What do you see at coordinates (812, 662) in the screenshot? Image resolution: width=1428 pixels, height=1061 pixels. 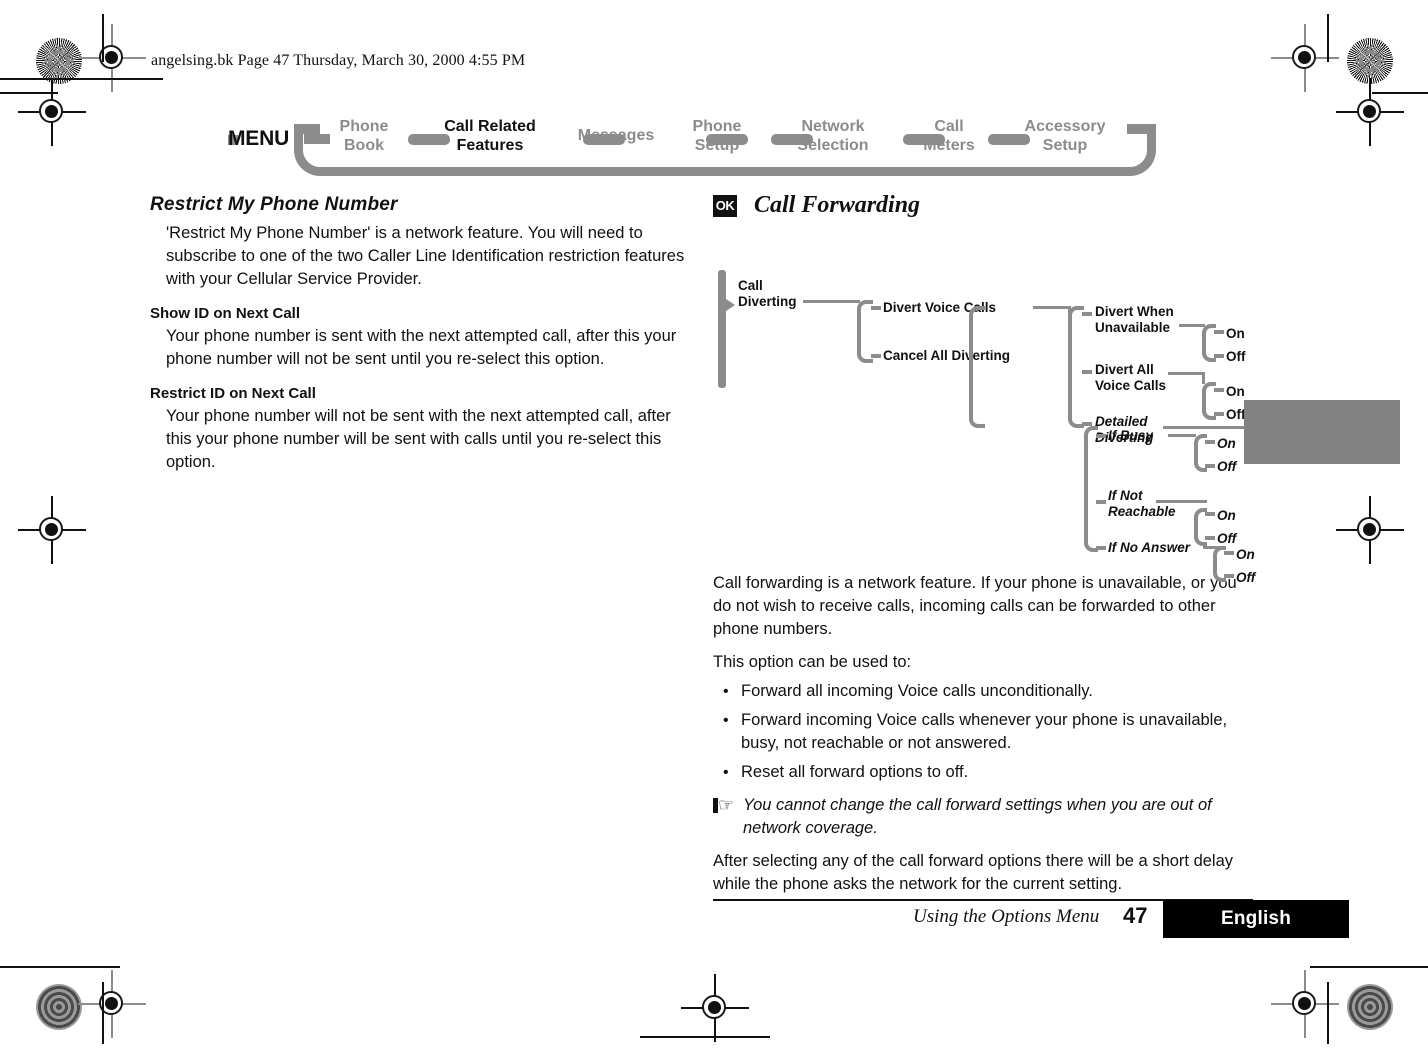 I see `call-forwarding-paragraph-2: This option can be used to:` at bounding box center [812, 662].